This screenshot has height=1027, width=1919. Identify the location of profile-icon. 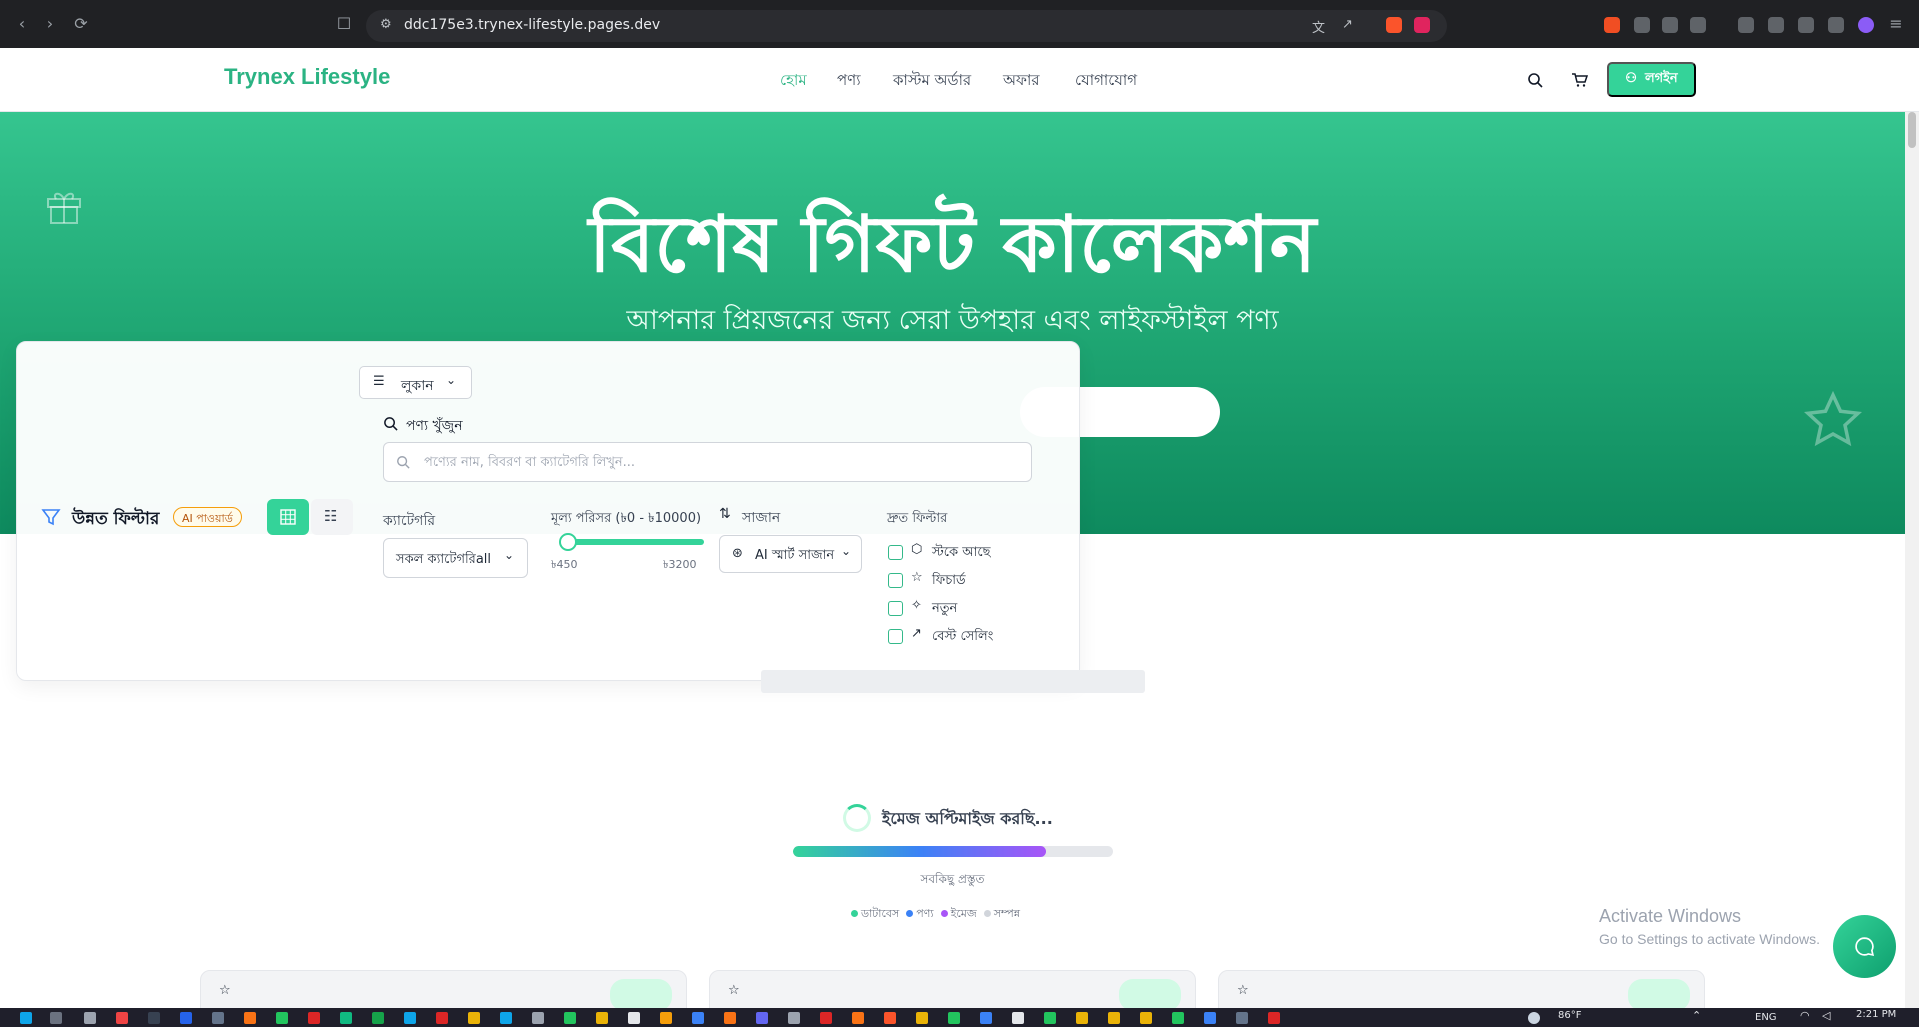
(1866, 25).